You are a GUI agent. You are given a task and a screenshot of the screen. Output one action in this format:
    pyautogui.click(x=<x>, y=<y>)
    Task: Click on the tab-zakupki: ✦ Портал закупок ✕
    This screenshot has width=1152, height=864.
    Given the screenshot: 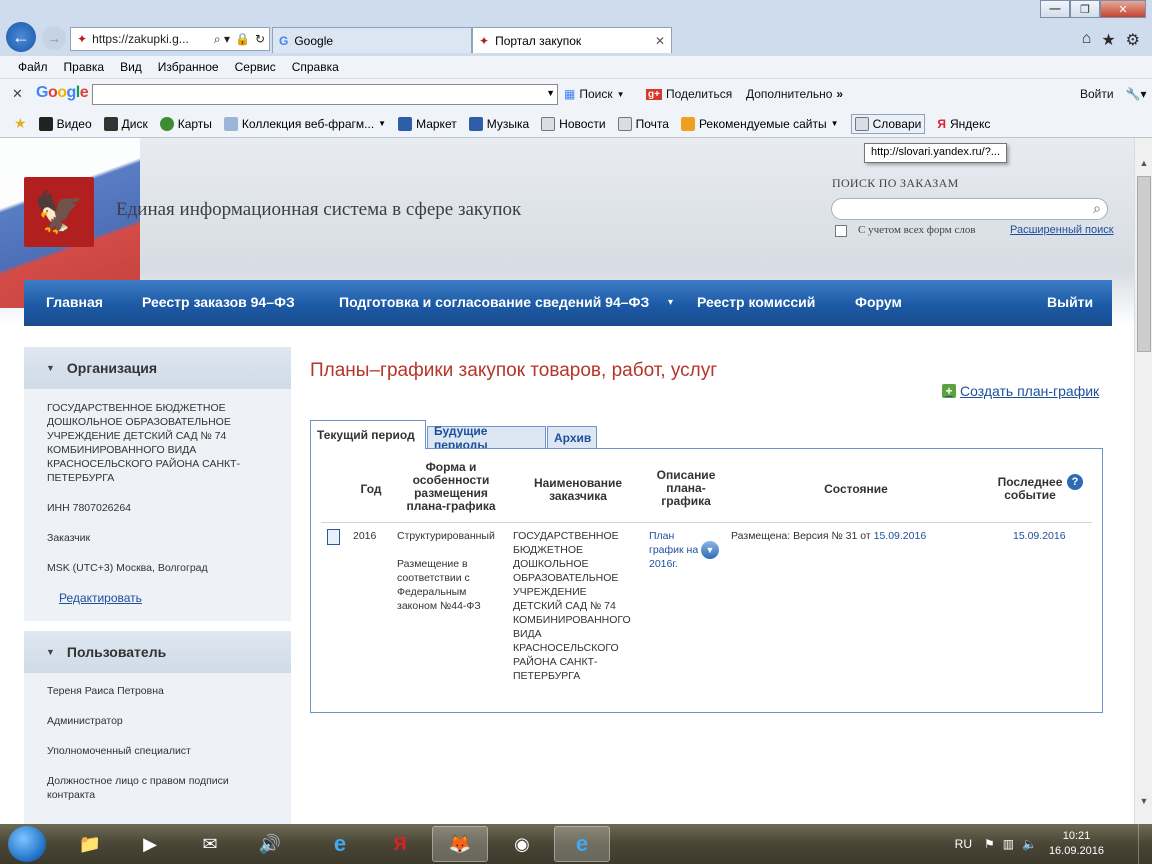 What is the action you would take?
    pyautogui.click(x=572, y=40)
    